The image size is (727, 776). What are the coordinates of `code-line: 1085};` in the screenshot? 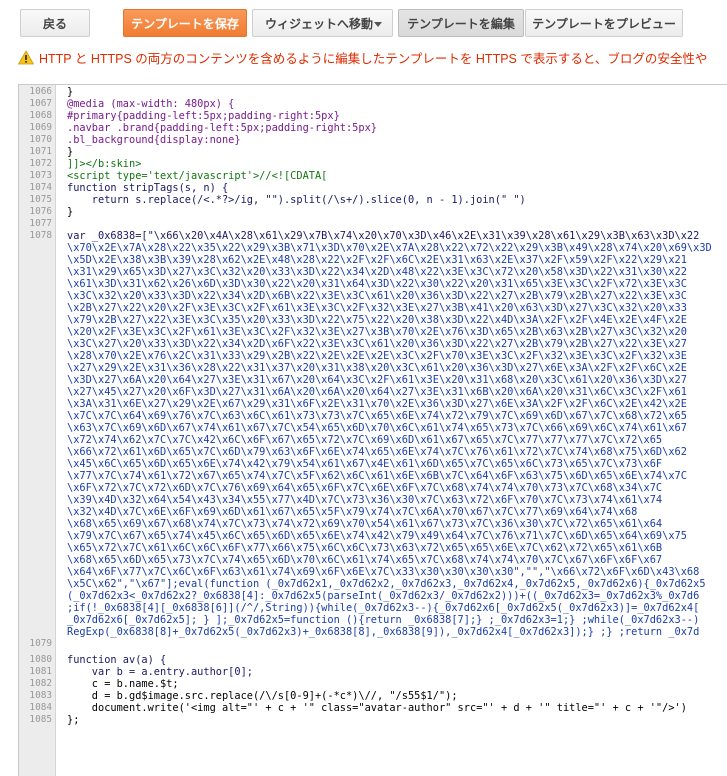 It's located at (373, 720).